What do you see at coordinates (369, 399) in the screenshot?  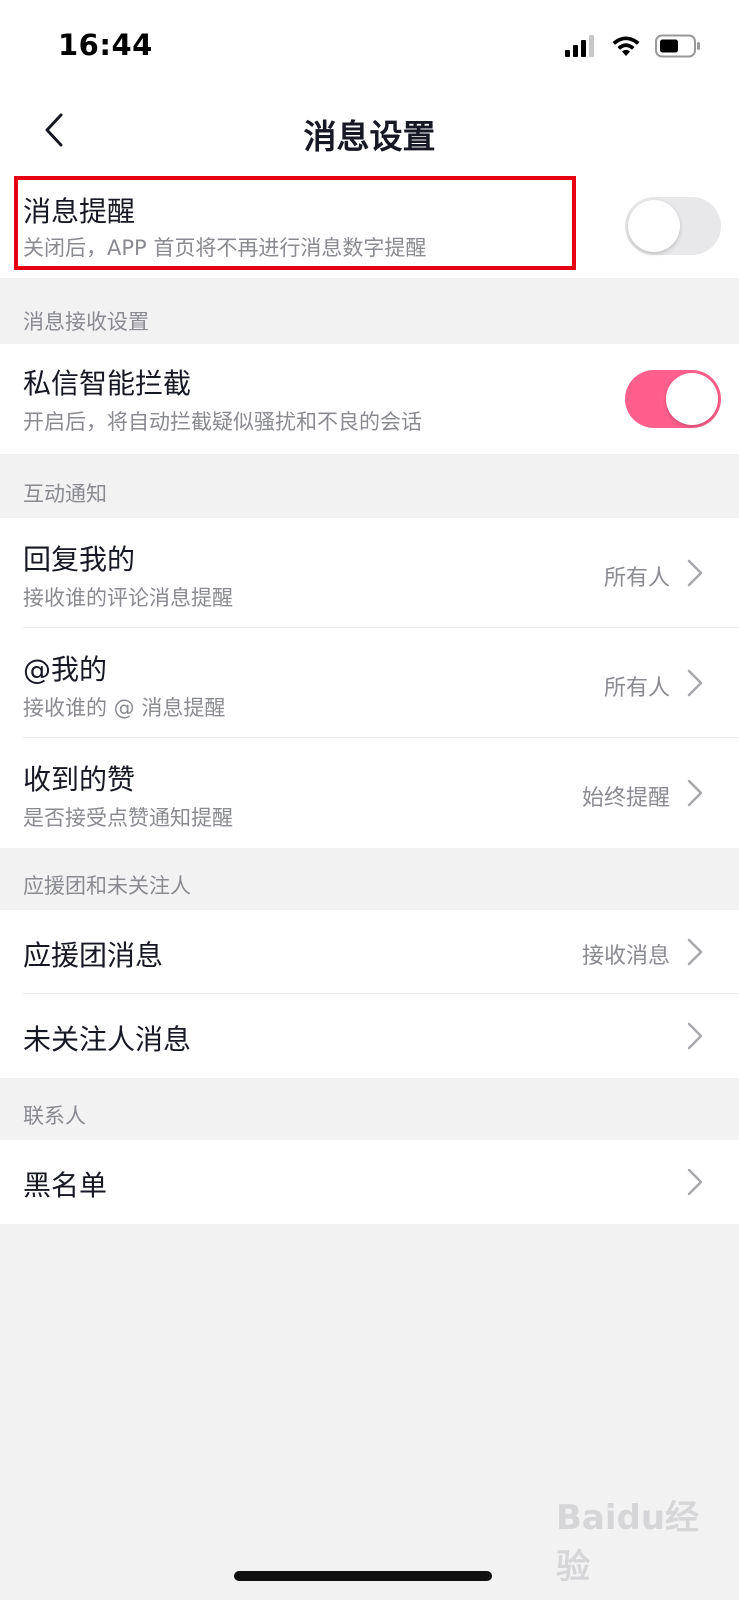 I see `dm-filter-row: 私信智能拦截 开启后，将自动拦截疑似骚扰和不良的会话` at bounding box center [369, 399].